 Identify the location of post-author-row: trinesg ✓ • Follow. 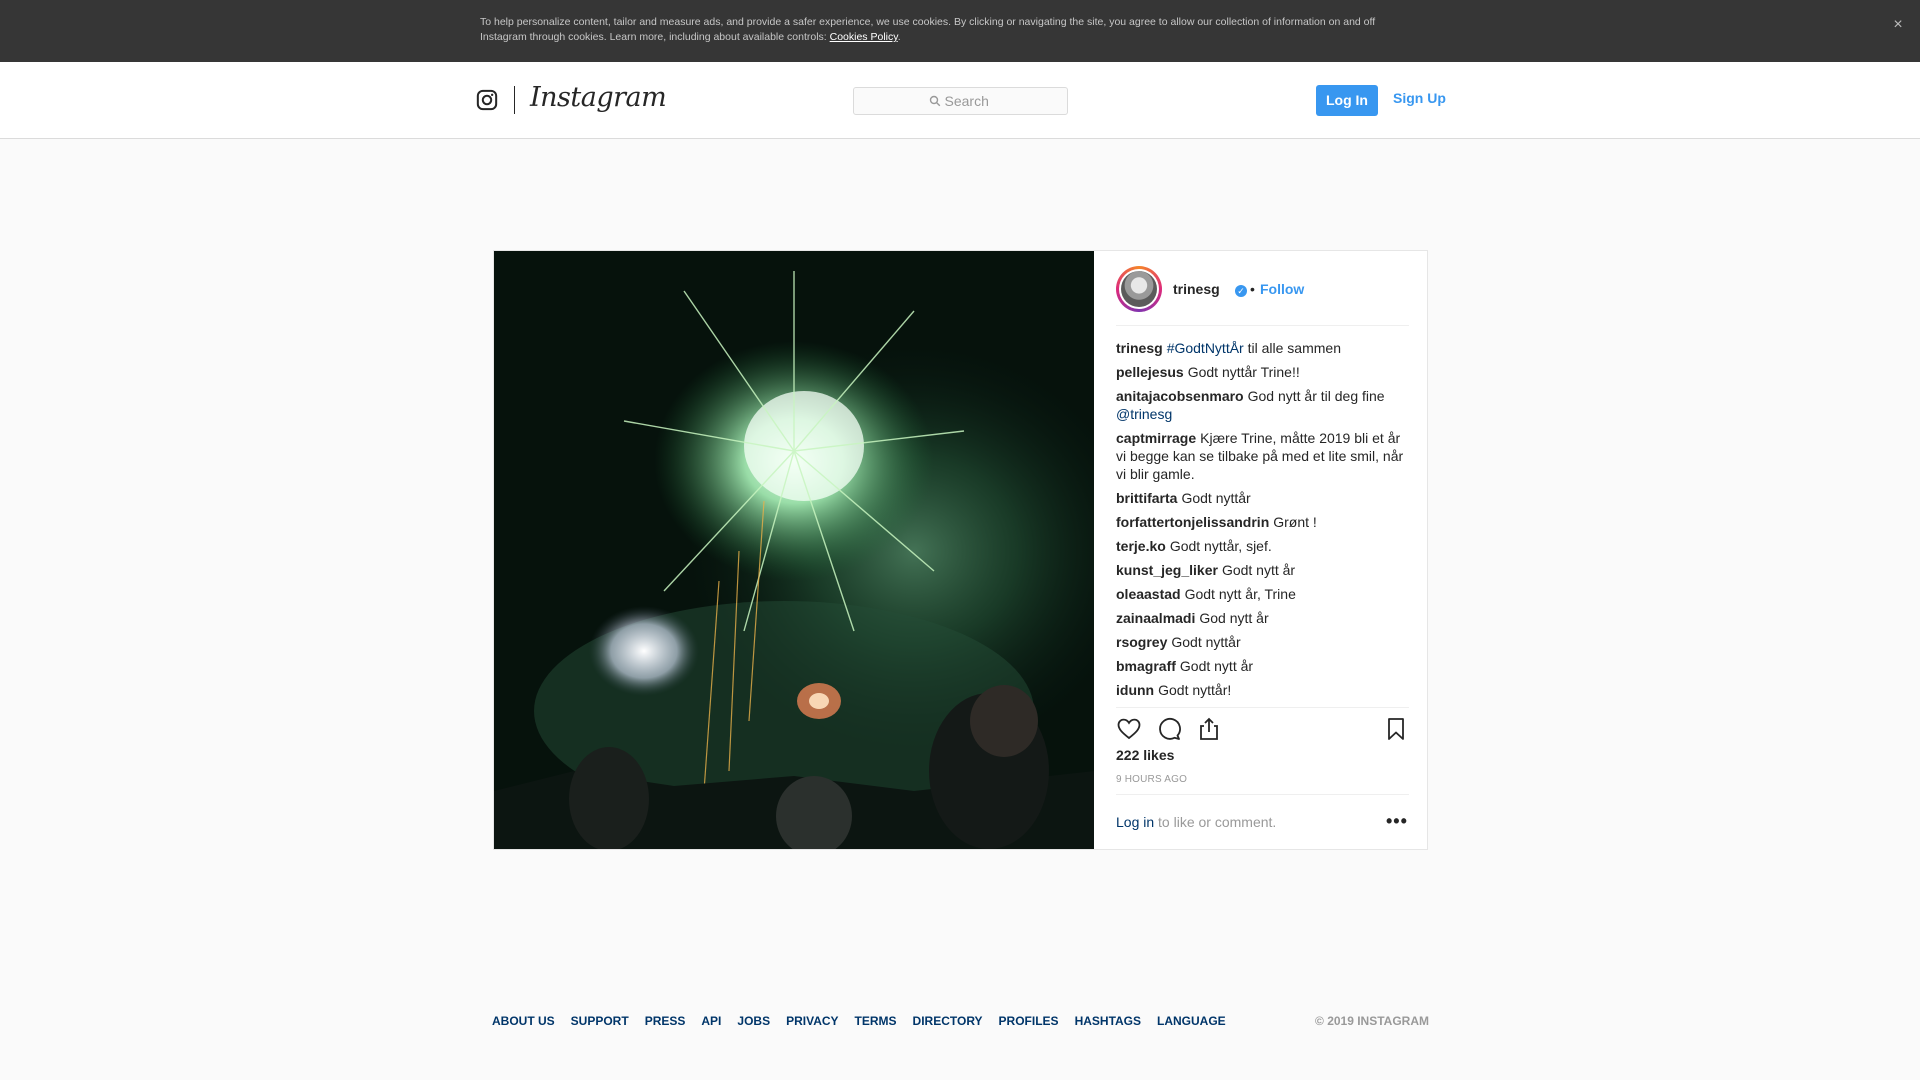
(1262, 296).